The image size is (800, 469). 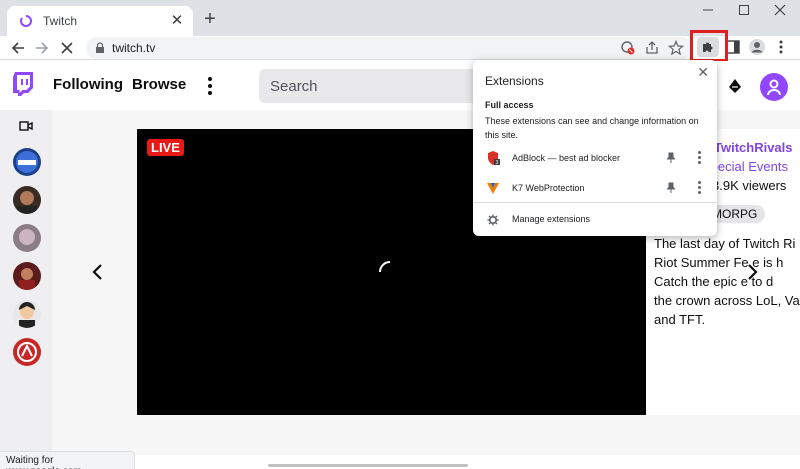 I want to click on nav-browse-link: Browse, so click(x=159, y=84).